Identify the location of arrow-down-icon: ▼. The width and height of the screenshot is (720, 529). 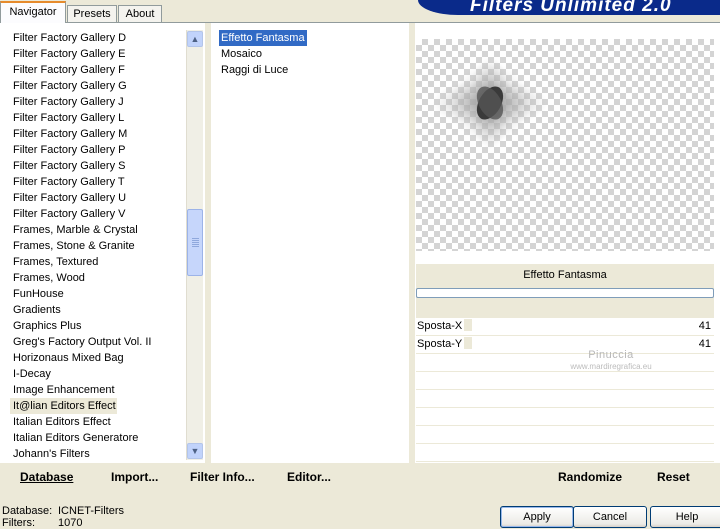
(195, 451).